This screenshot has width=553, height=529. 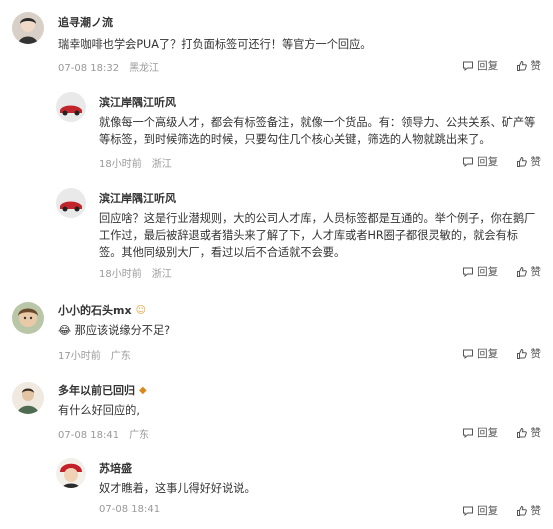 I want to click on smile-badge-icon: ☺, so click(x=140, y=310).